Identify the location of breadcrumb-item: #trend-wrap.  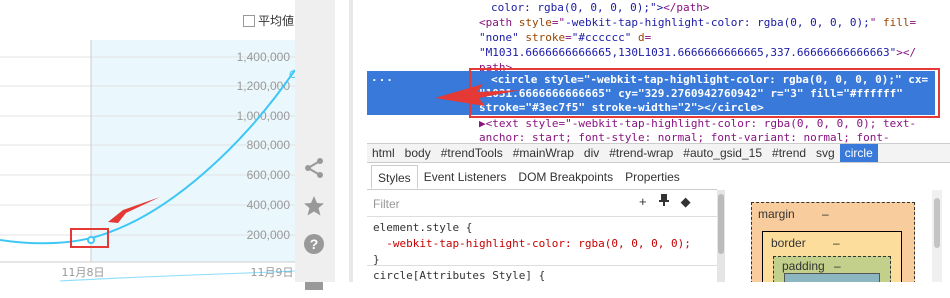
(641, 153).